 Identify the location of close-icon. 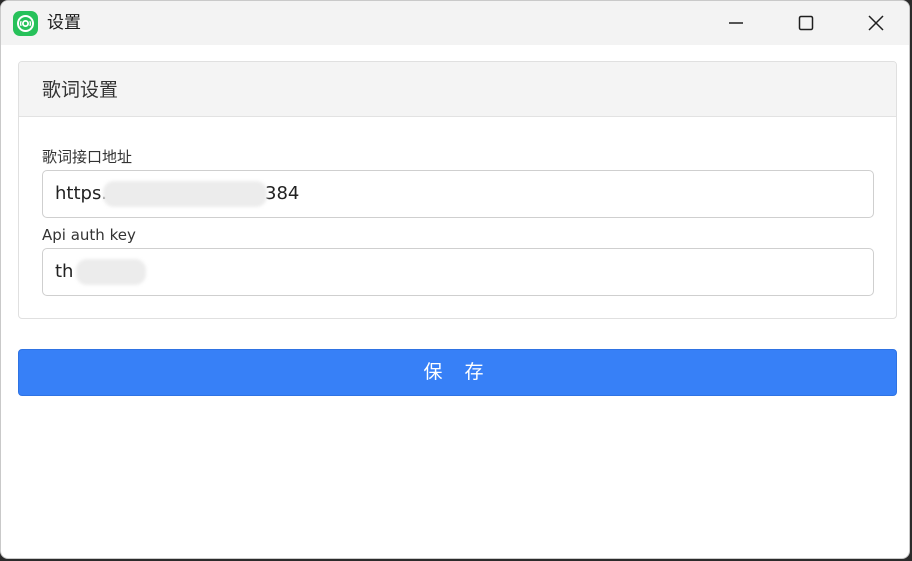
(876, 23).